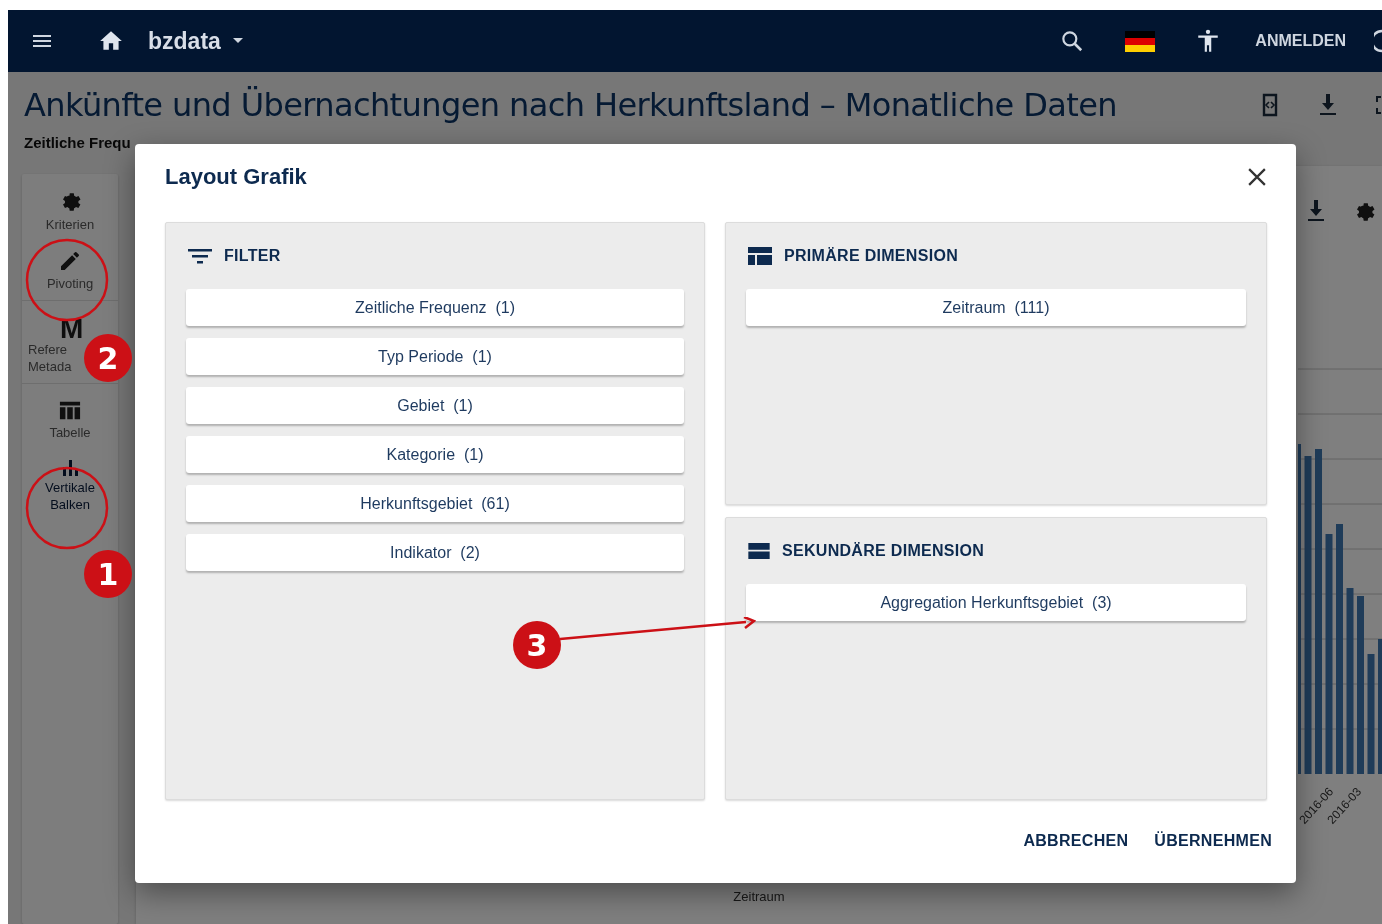  I want to click on dimension-chip: Kategorie (1), so click(435, 454).